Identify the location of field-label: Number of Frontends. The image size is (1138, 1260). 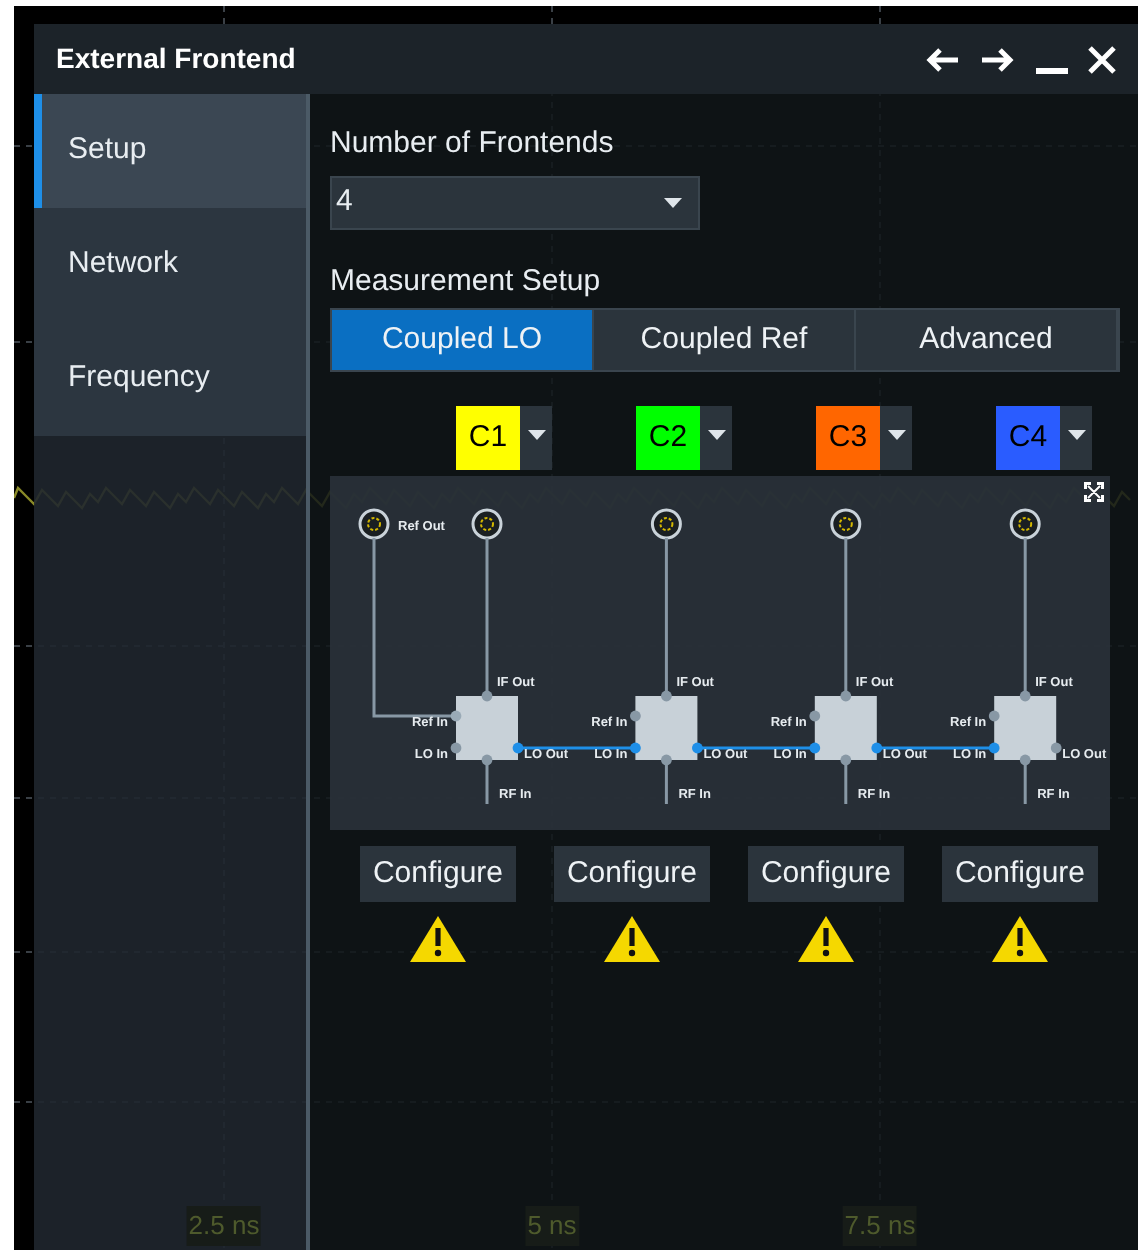
(473, 144).